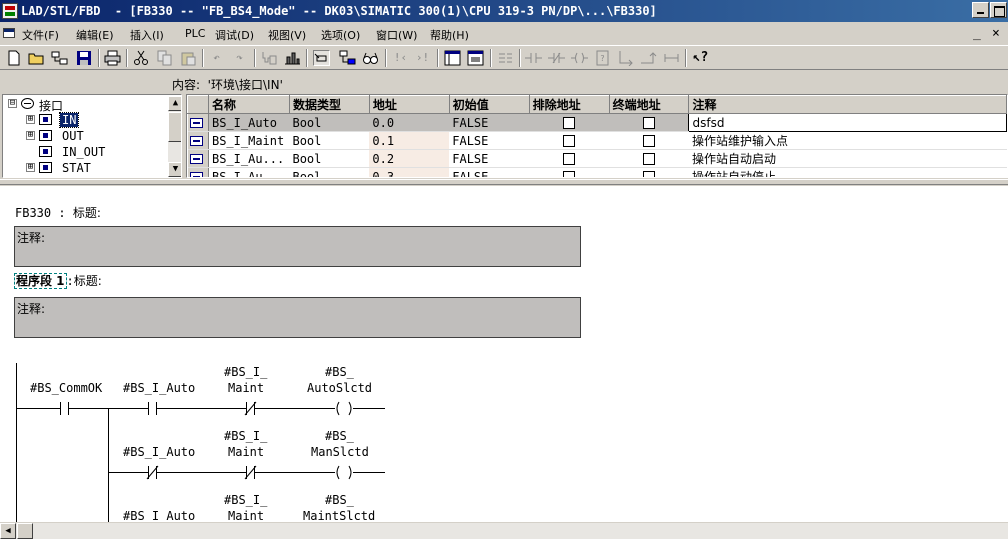 The height and width of the screenshot is (539, 1008). Describe the element at coordinates (164, 58) in the screenshot. I see `copy-icon` at that location.